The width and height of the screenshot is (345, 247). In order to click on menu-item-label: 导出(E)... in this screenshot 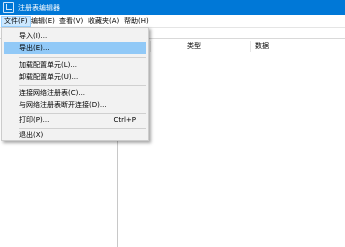, I will do `click(34, 48)`.